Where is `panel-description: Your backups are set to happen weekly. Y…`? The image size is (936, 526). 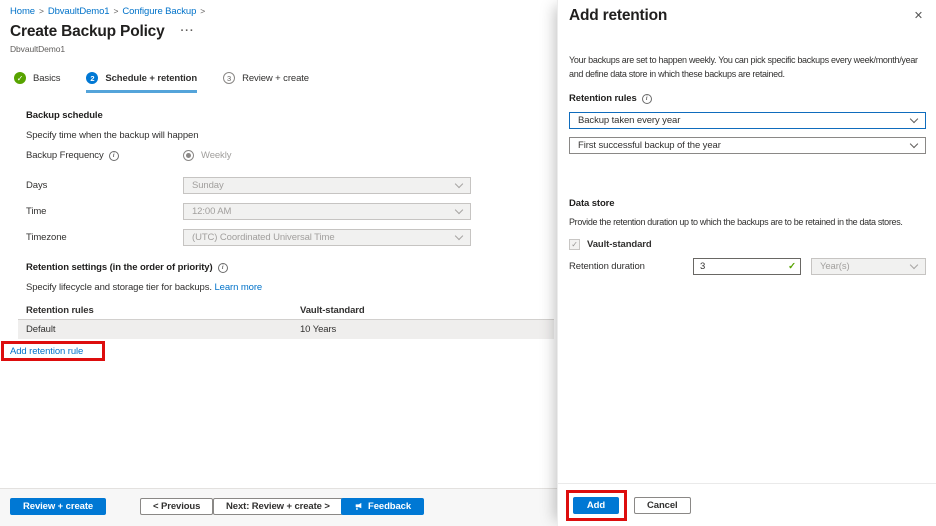
panel-description: Your backups are set to happen weekly. Y… is located at coordinates (743, 67).